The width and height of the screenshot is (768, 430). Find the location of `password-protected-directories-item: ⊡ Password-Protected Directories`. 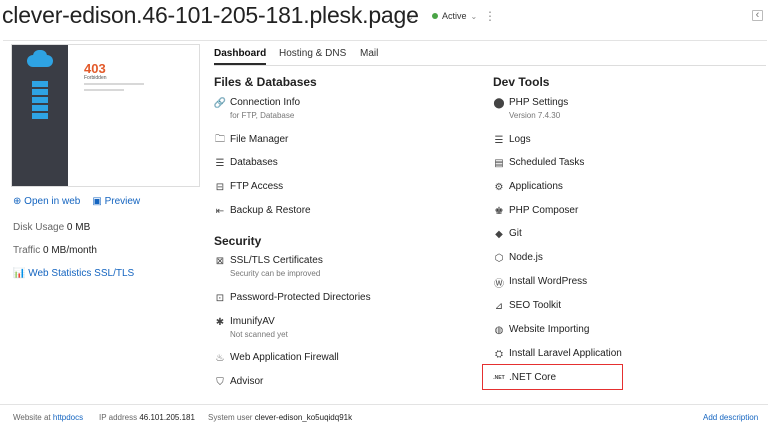

password-protected-directories-item: ⊡ Password-Protected Directories is located at coordinates (292, 298).